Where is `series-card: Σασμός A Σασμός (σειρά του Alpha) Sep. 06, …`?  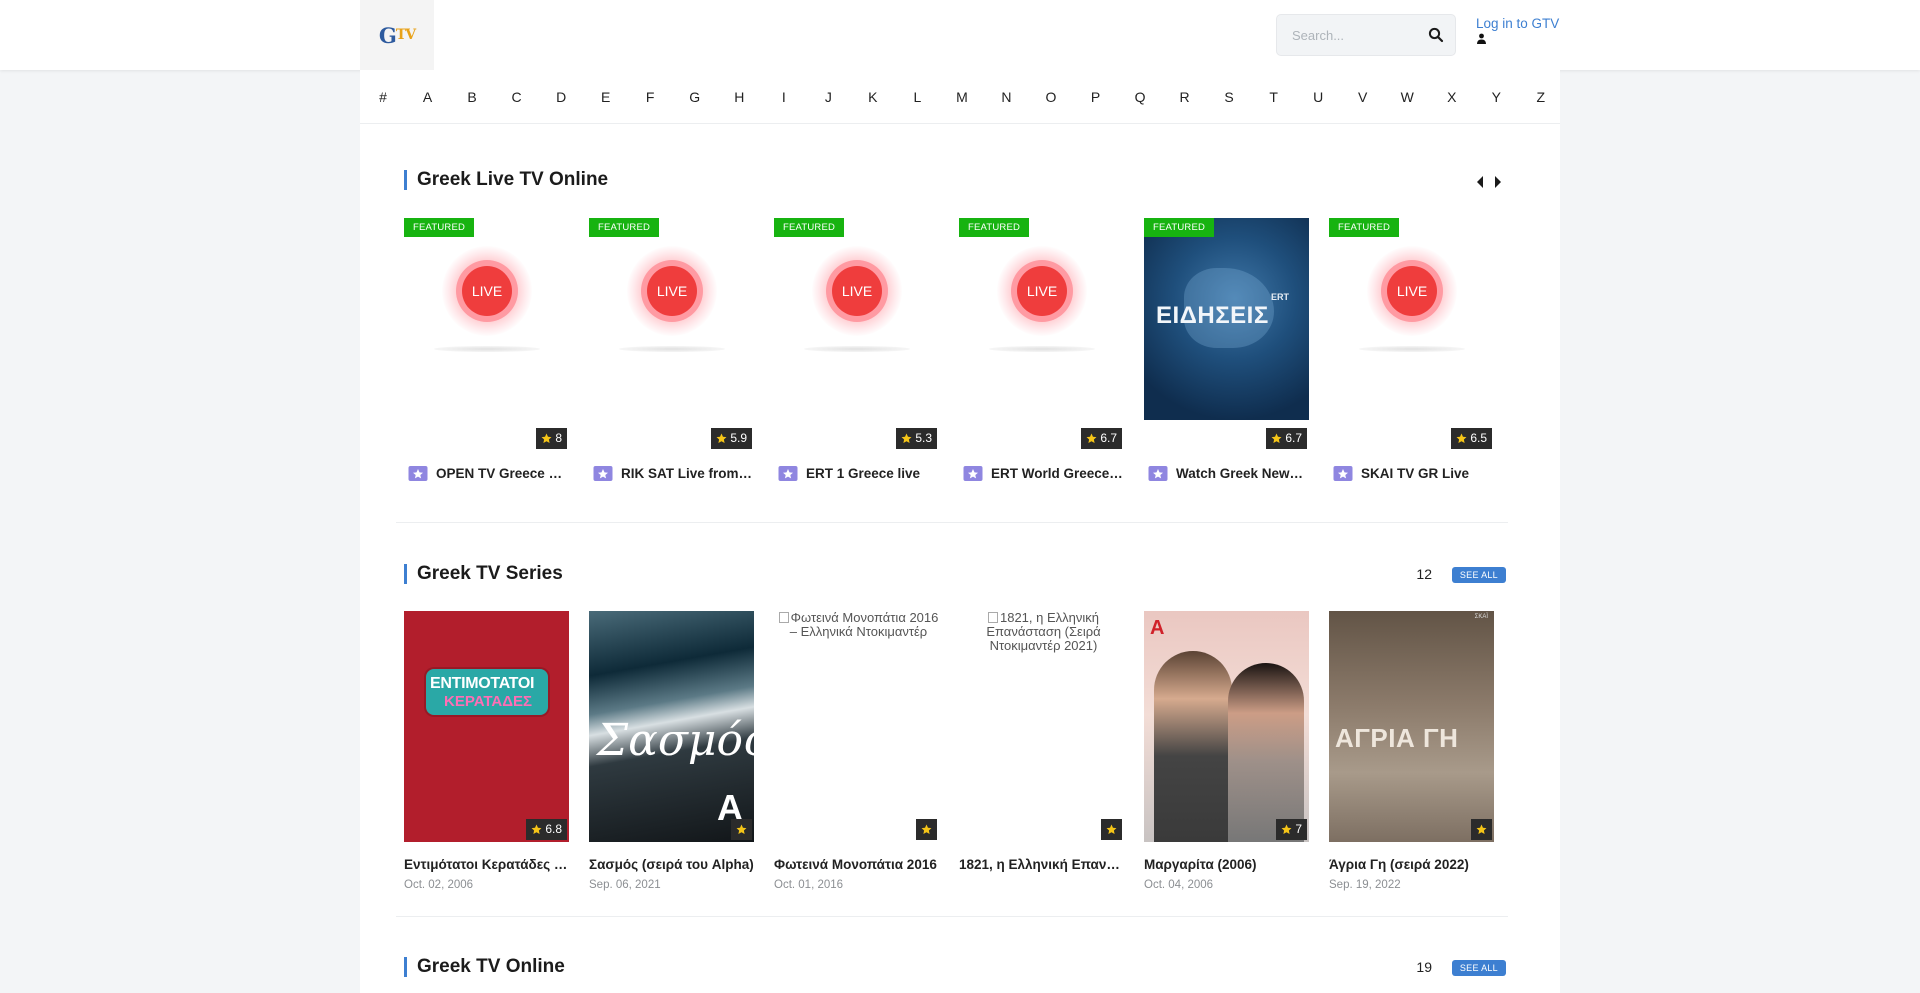
series-card: Σασμός A Σασμός (σειρά του Alpha) Sep. 06, … is located at coordinates (671, 751).